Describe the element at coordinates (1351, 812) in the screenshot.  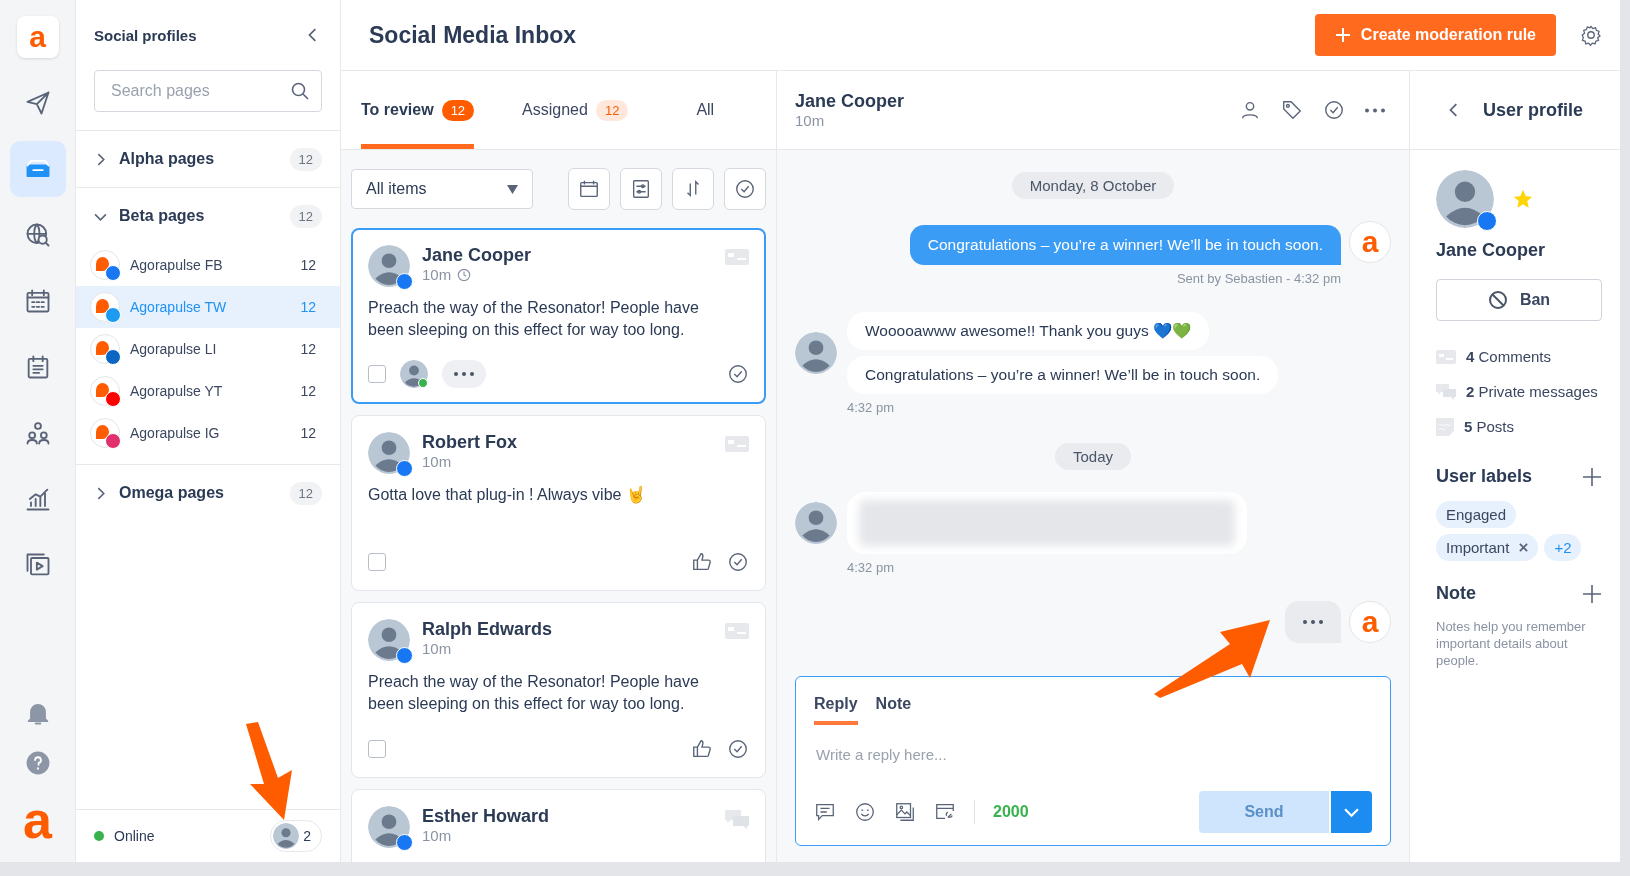
I see `send-options-icon` at that location.